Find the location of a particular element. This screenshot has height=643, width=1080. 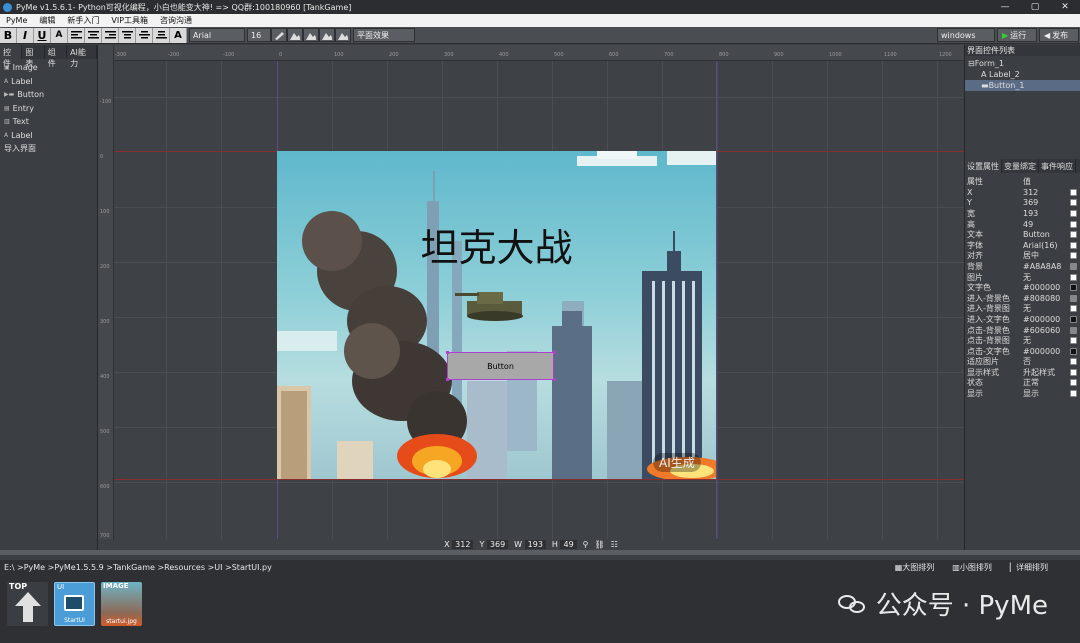

property-row: 点击-背景色 #606060 is located at coordinates (1022, 330).